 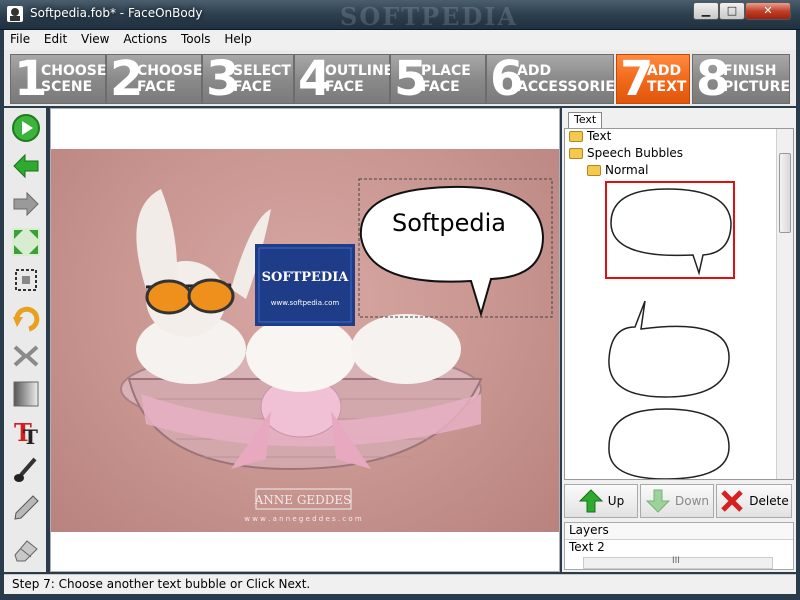 I want to click on delete-button: Delete, so click(x=754, y=501).